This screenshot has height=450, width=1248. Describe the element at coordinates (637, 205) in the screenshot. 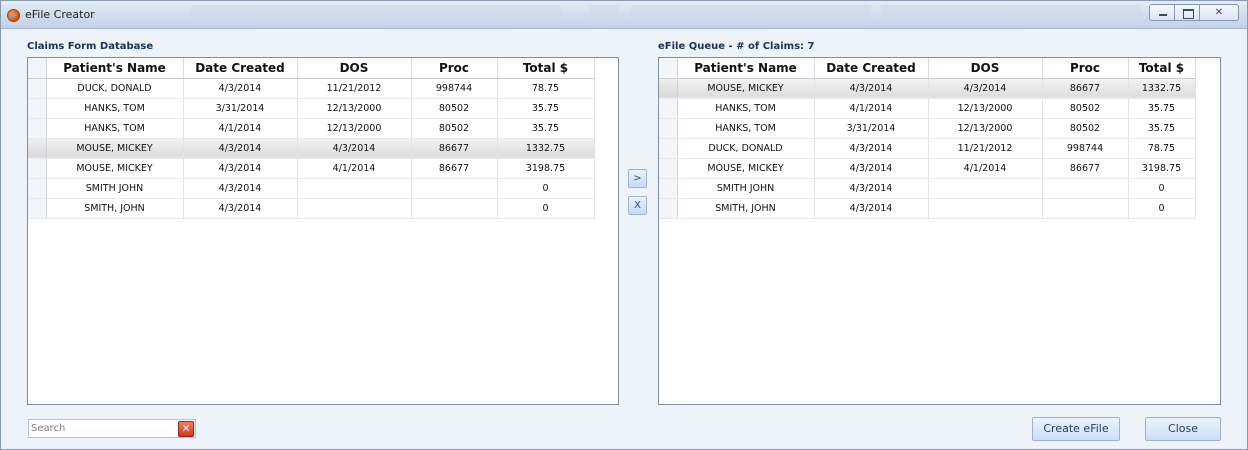

I see `remove-from-queue-button: X` at that location.